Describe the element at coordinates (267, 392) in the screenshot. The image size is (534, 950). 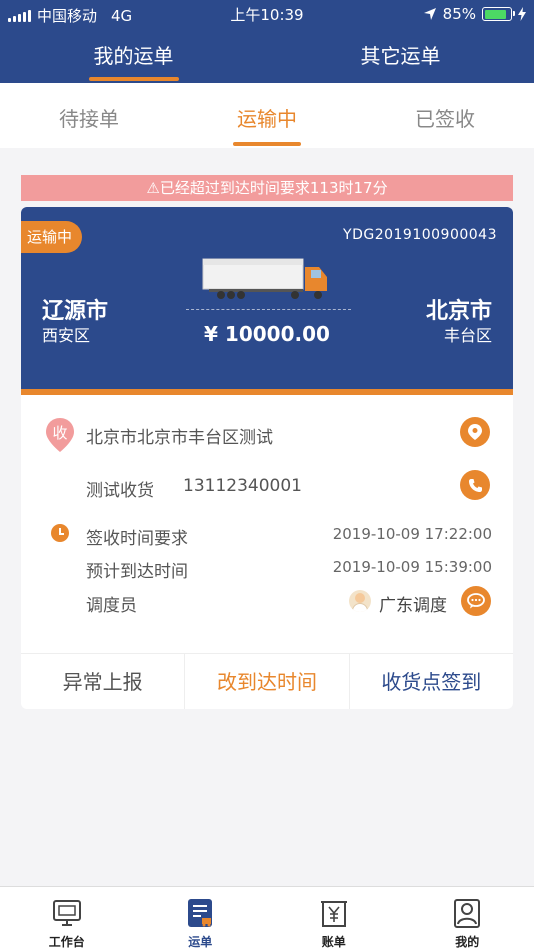
I see `card-accent-strip` at that location.